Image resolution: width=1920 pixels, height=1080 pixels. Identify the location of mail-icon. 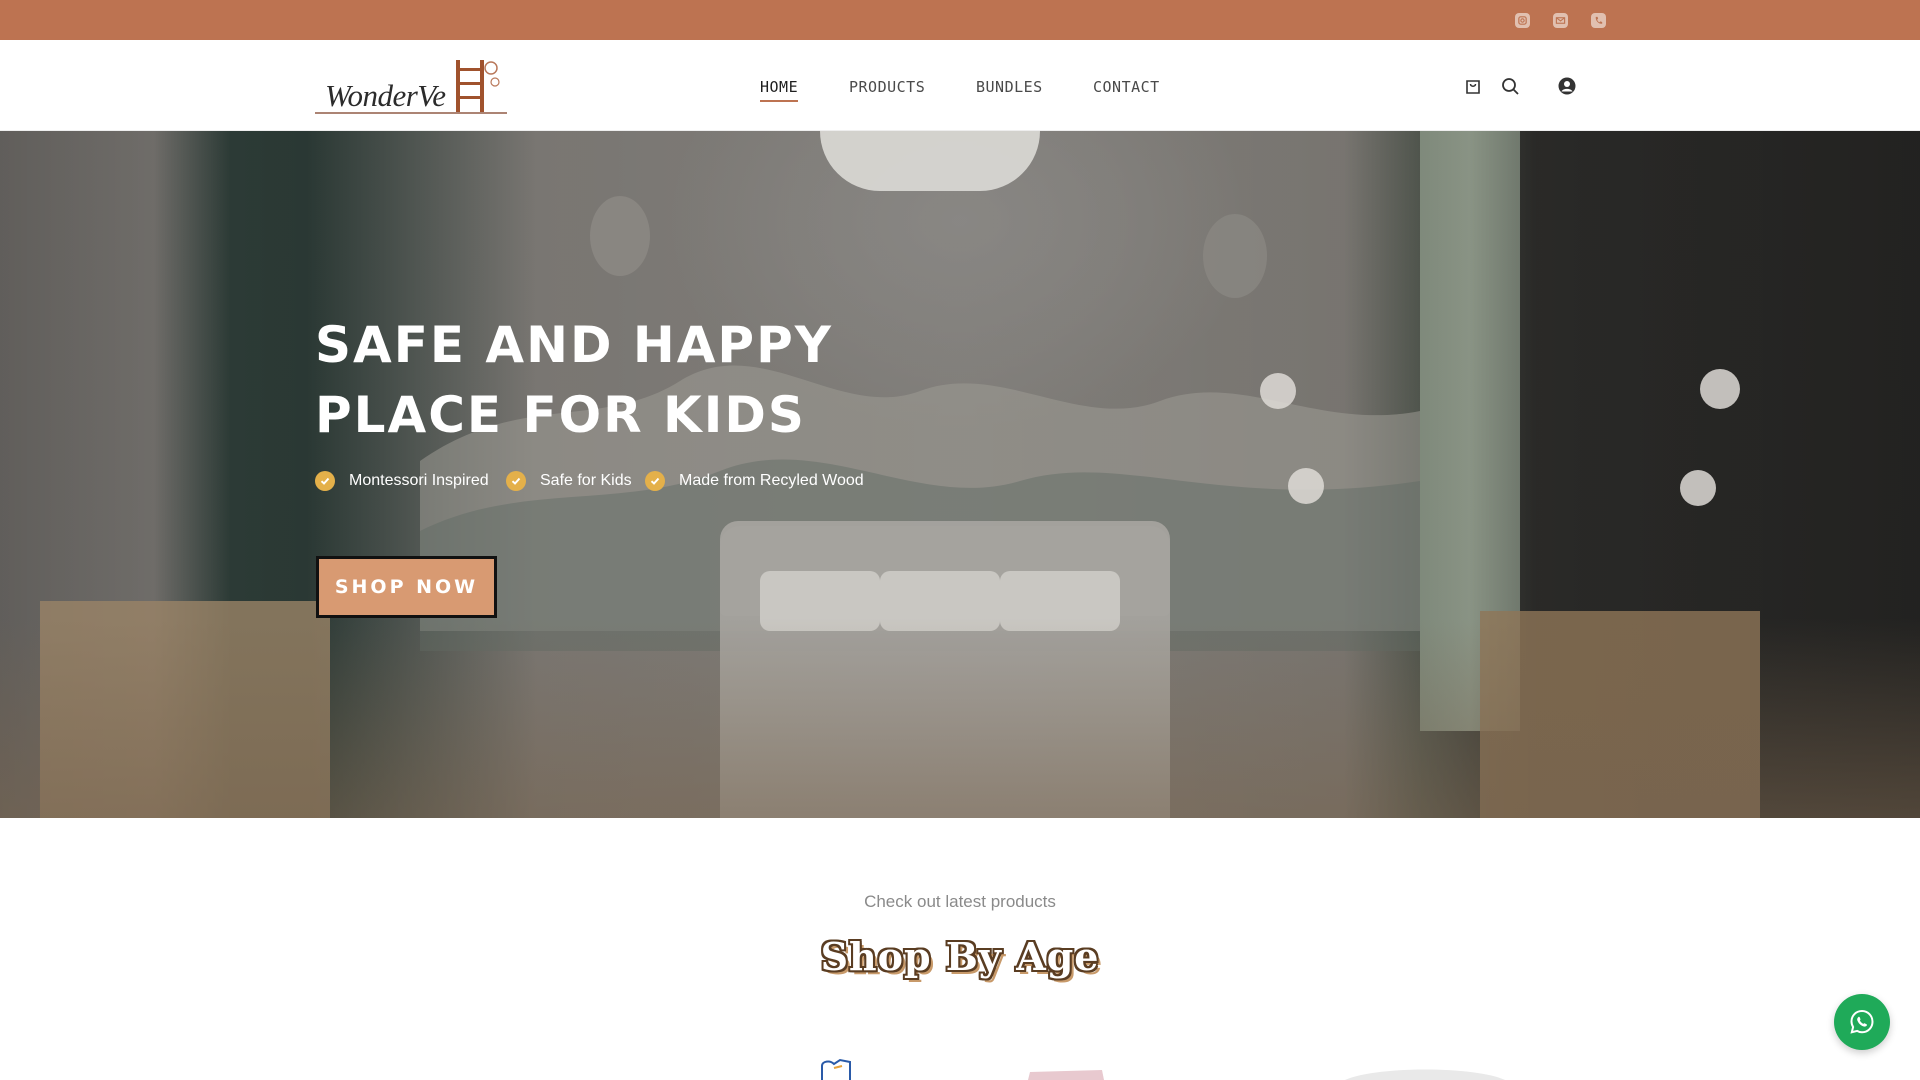
(1560, 20).